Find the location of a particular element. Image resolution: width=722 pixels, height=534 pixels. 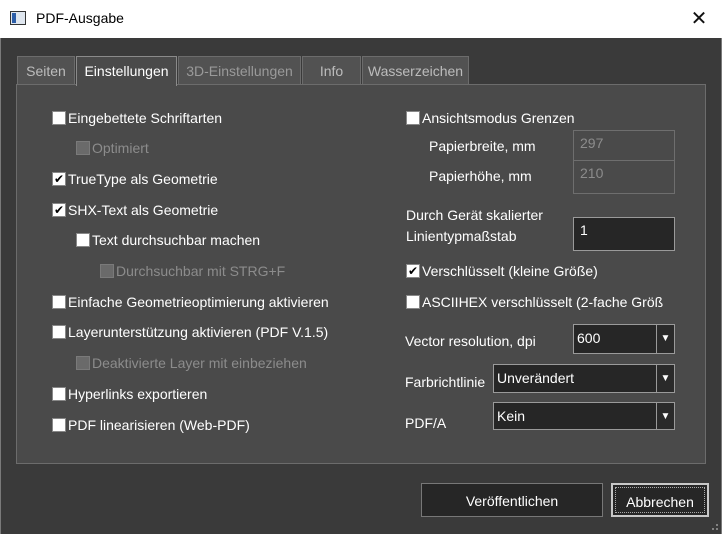

checkbox-label: Eingebettete Schriftarten is located at coordinates (145, 118).